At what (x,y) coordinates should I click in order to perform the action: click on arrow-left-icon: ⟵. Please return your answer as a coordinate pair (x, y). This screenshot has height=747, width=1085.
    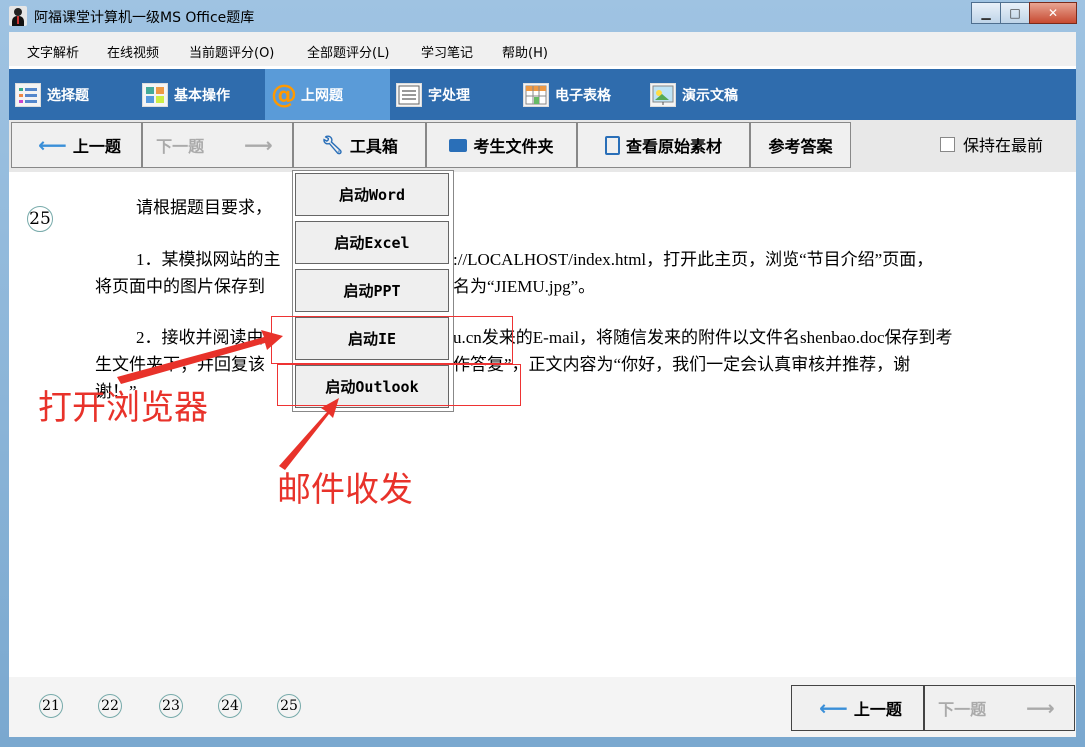
    Looking at the image, I should click on (833, 708).